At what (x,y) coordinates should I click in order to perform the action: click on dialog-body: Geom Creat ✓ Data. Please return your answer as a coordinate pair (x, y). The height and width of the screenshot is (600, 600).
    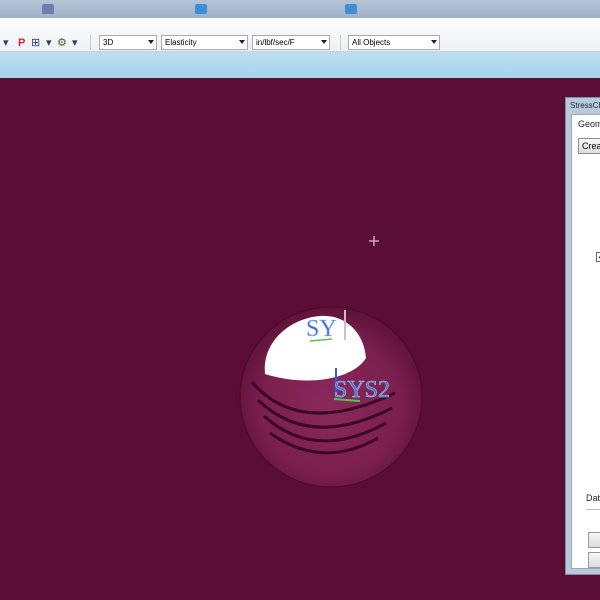
    Looking at the image, I should click on (585, 341).